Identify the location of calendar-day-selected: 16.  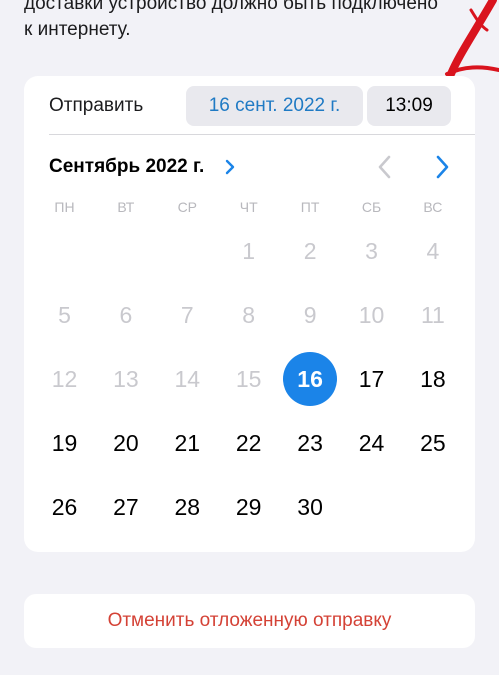
(310, 379).